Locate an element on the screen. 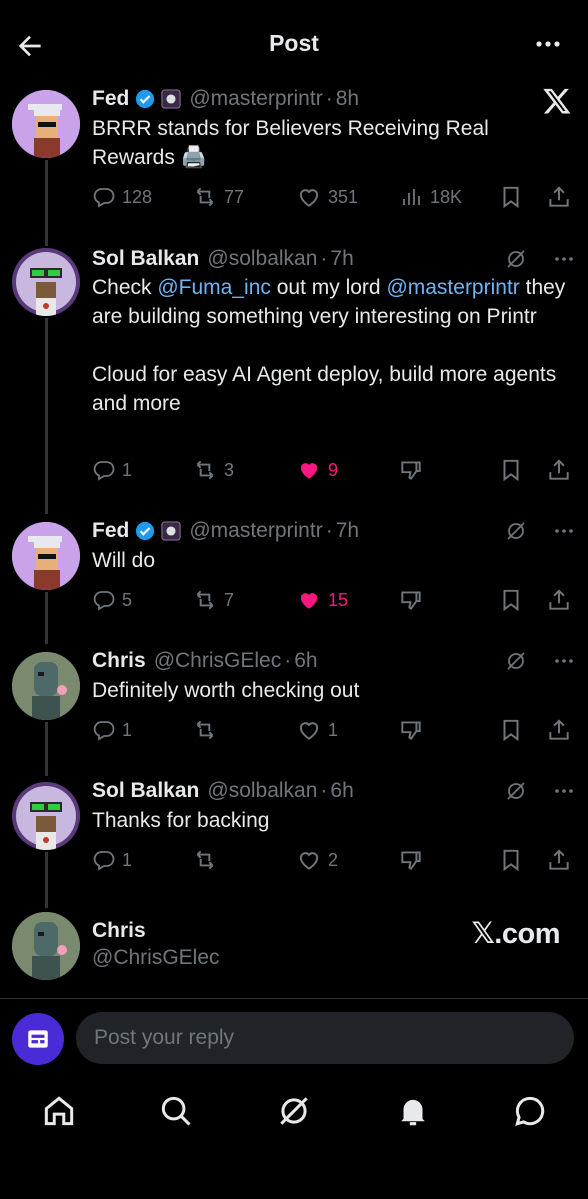  repost-count: 3 is located at coordinates (229, 469).